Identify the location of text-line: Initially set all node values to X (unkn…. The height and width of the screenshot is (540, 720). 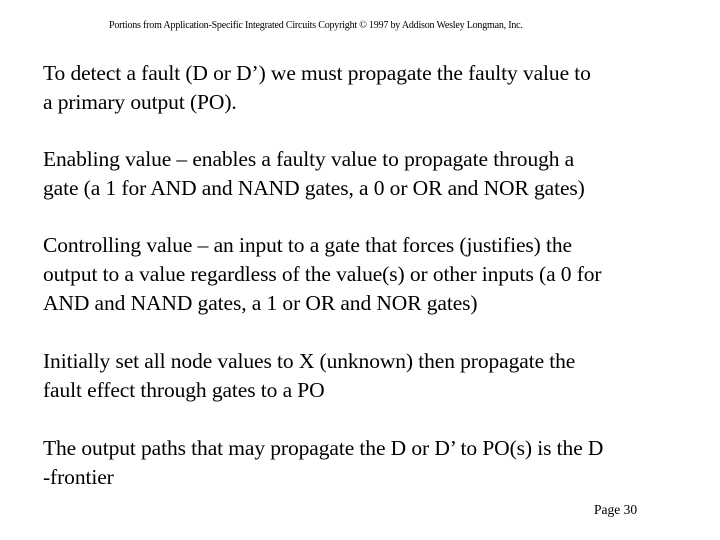
(309, 361).